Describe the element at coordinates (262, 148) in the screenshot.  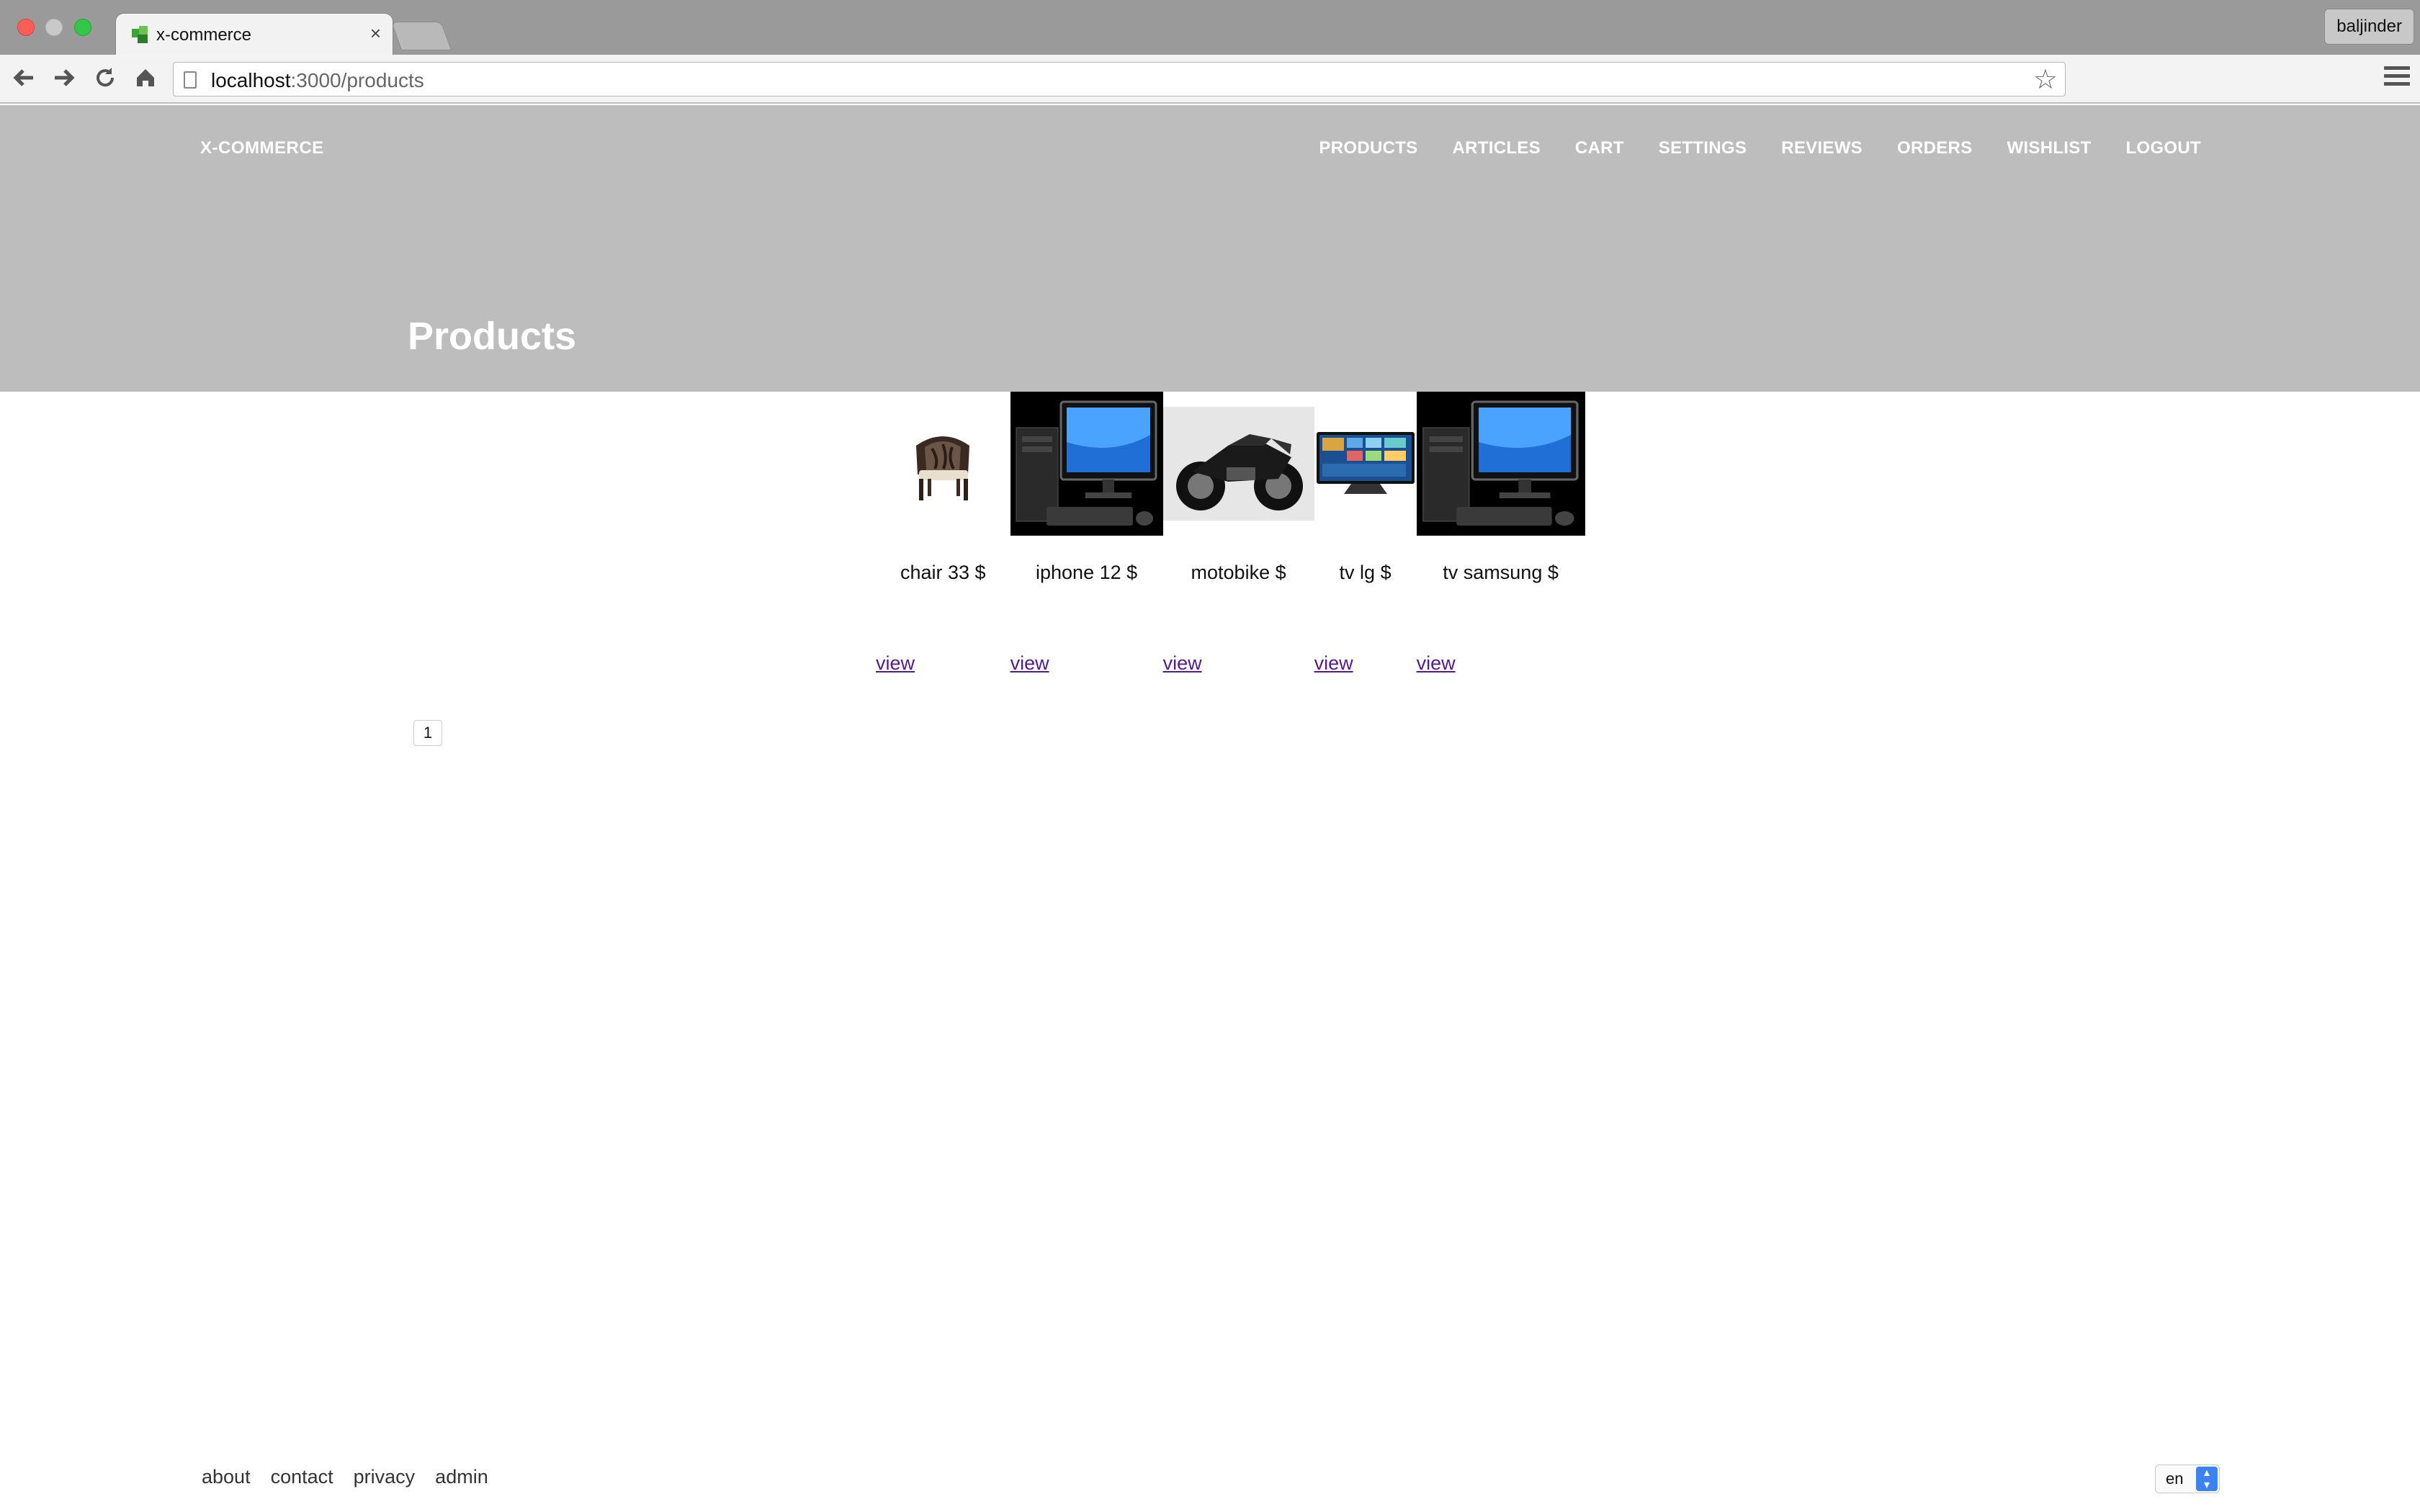
I see `brand-logo-link: X-COMMERCE` at that location.